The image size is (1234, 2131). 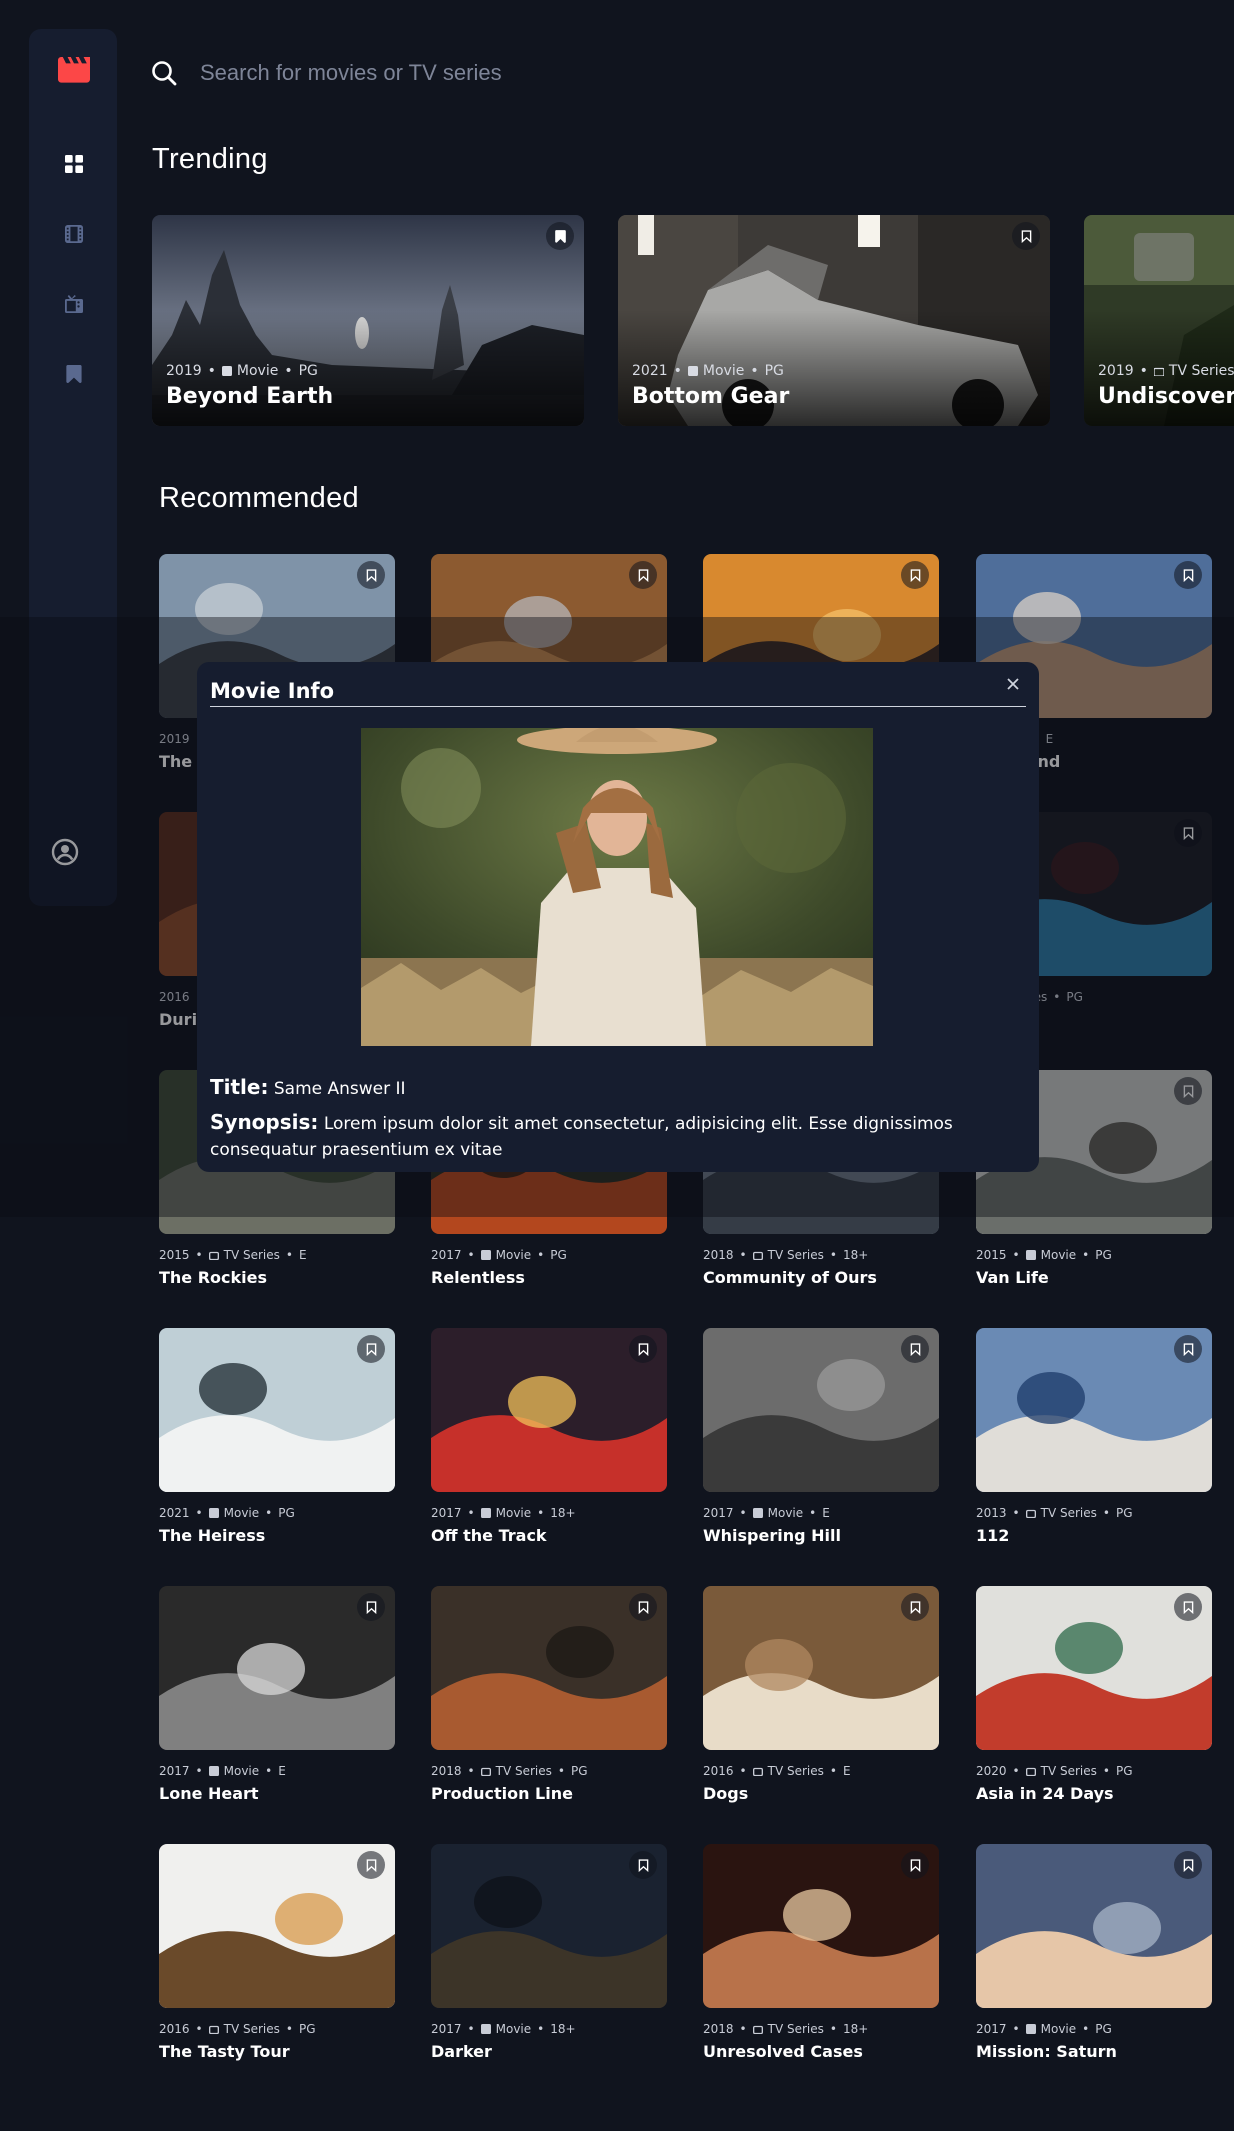 What do you see at coordinates (339, 1089) in the screenshot?
I see `title-value: Same Answer II` at bounding box center [339, 1089].